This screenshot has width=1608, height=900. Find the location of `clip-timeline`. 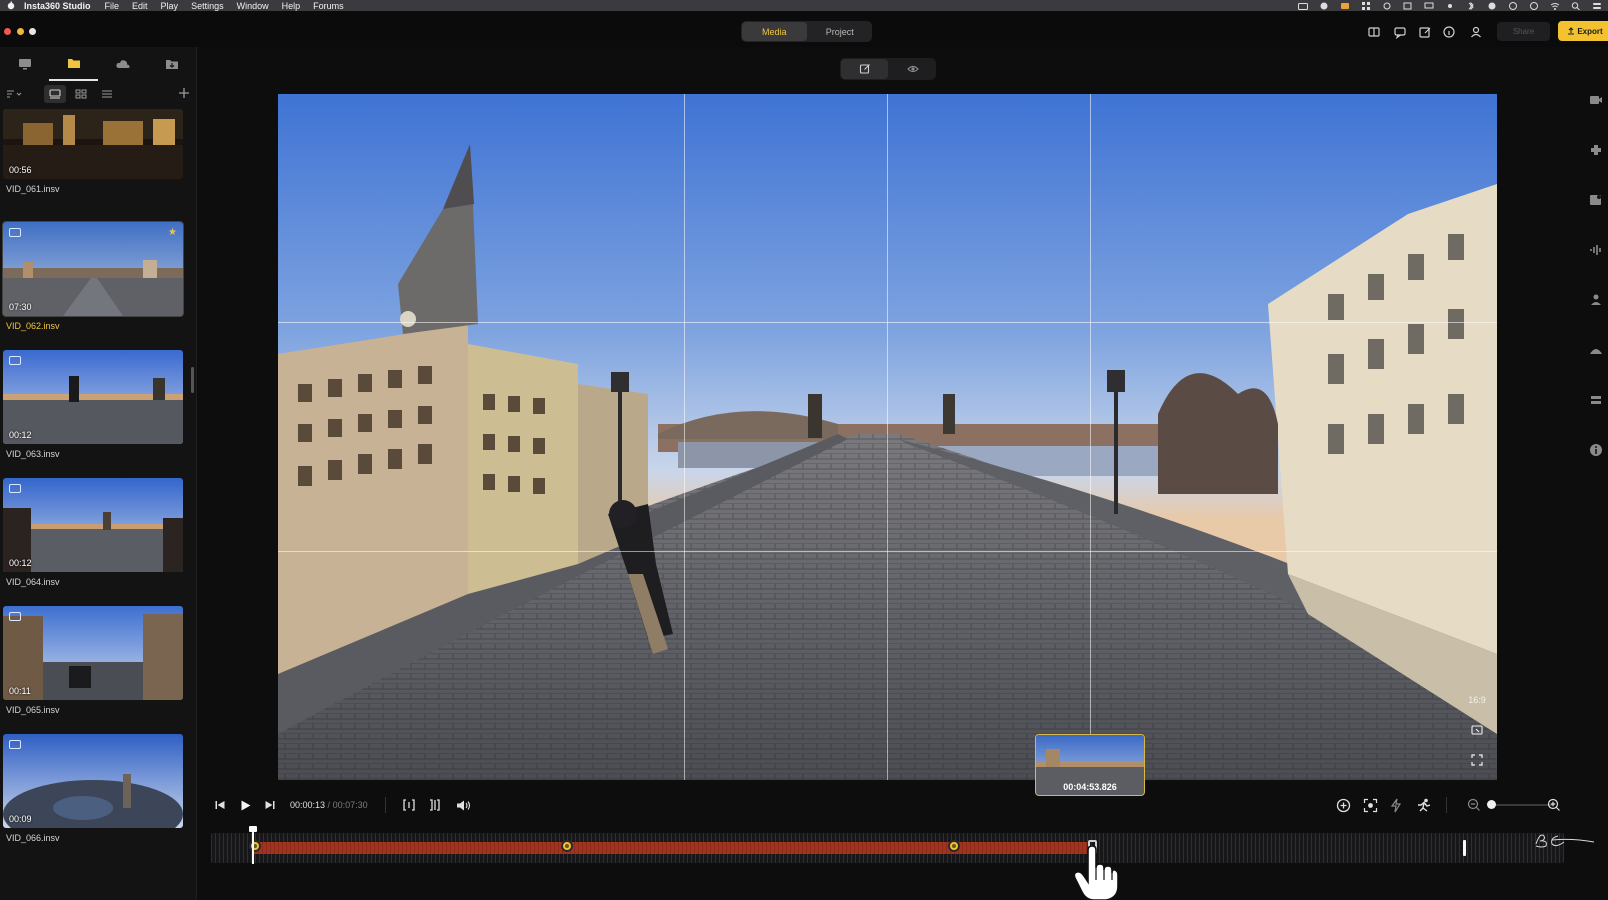

clip-timeline is located at coordinates (887, 848).